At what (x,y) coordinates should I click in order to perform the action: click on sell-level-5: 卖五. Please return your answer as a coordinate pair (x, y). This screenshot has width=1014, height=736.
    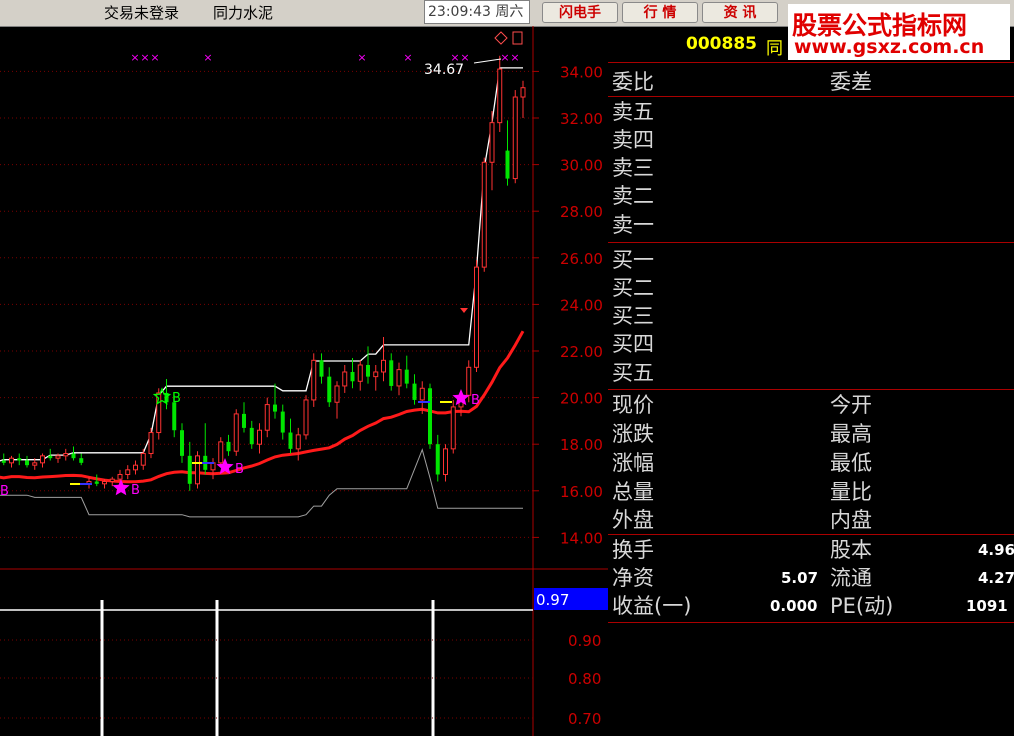
    Looking at the image, I should click on (633, 112).